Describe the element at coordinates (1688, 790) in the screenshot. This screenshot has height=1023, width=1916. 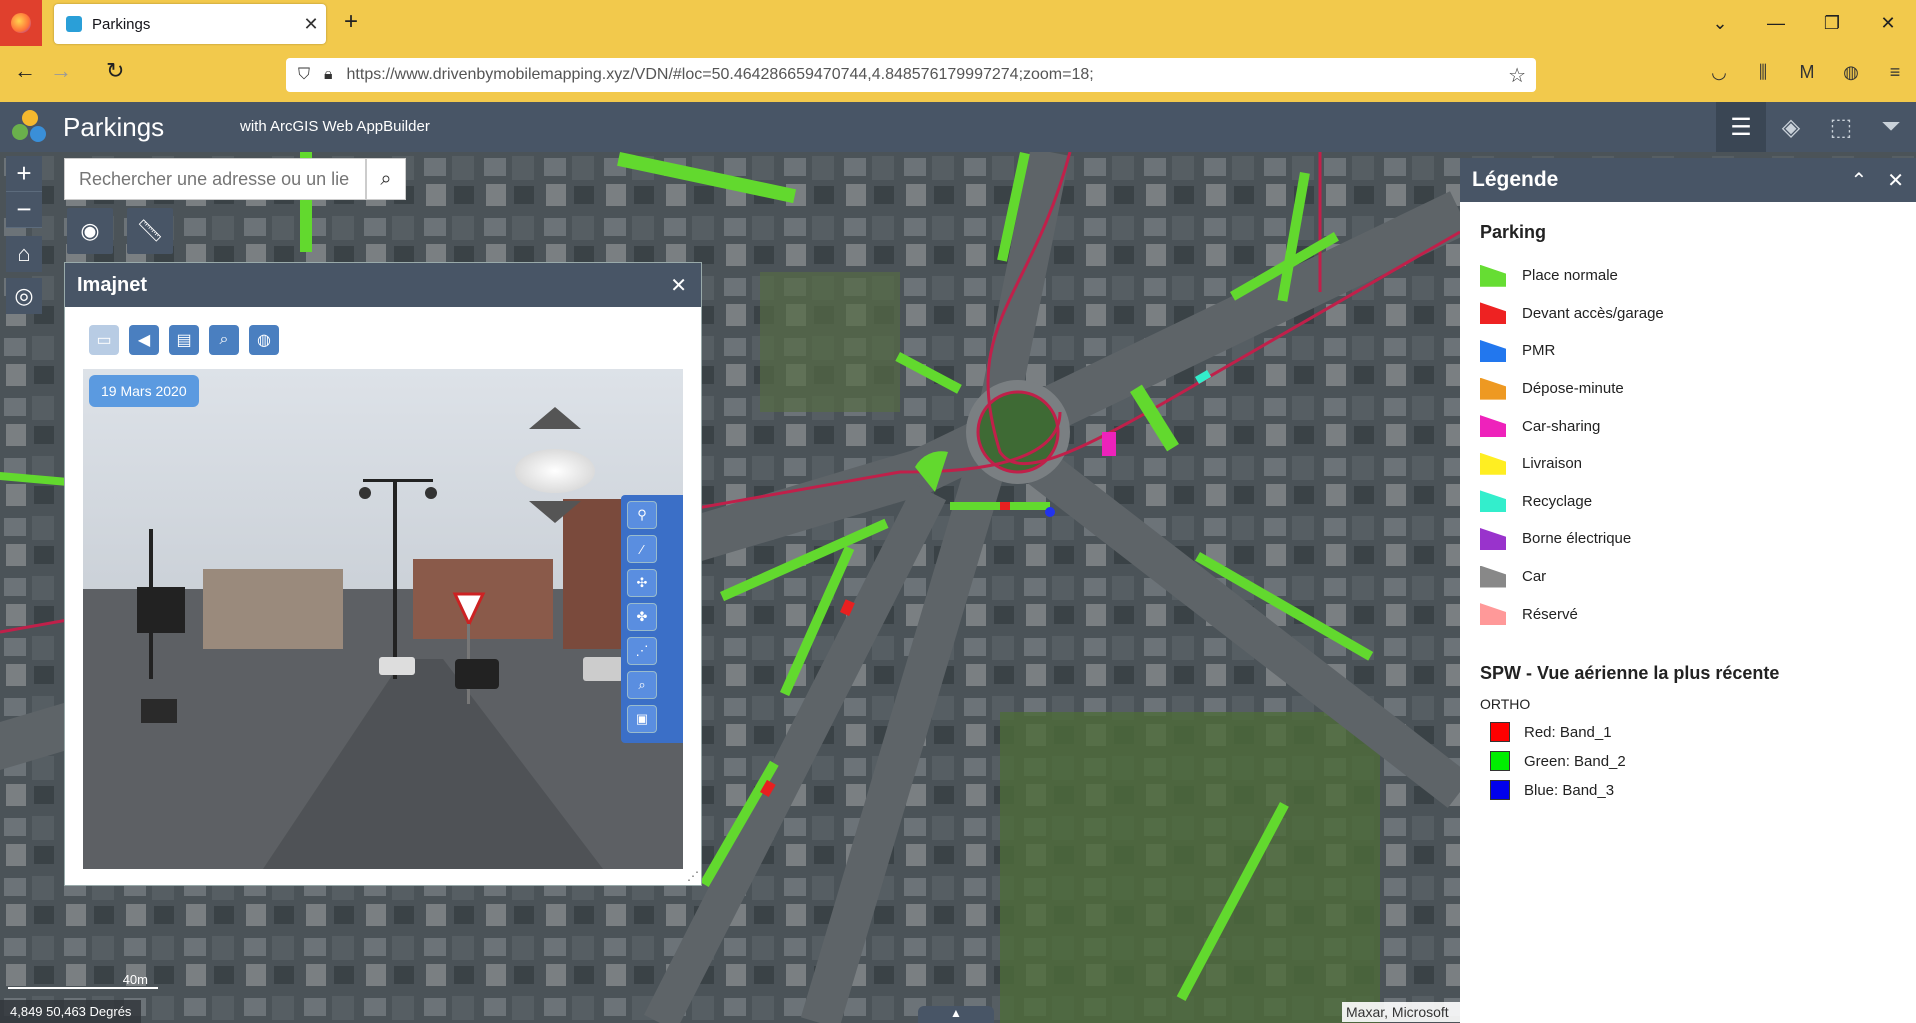
I see `band-item: Blue: Band_3` at that location.